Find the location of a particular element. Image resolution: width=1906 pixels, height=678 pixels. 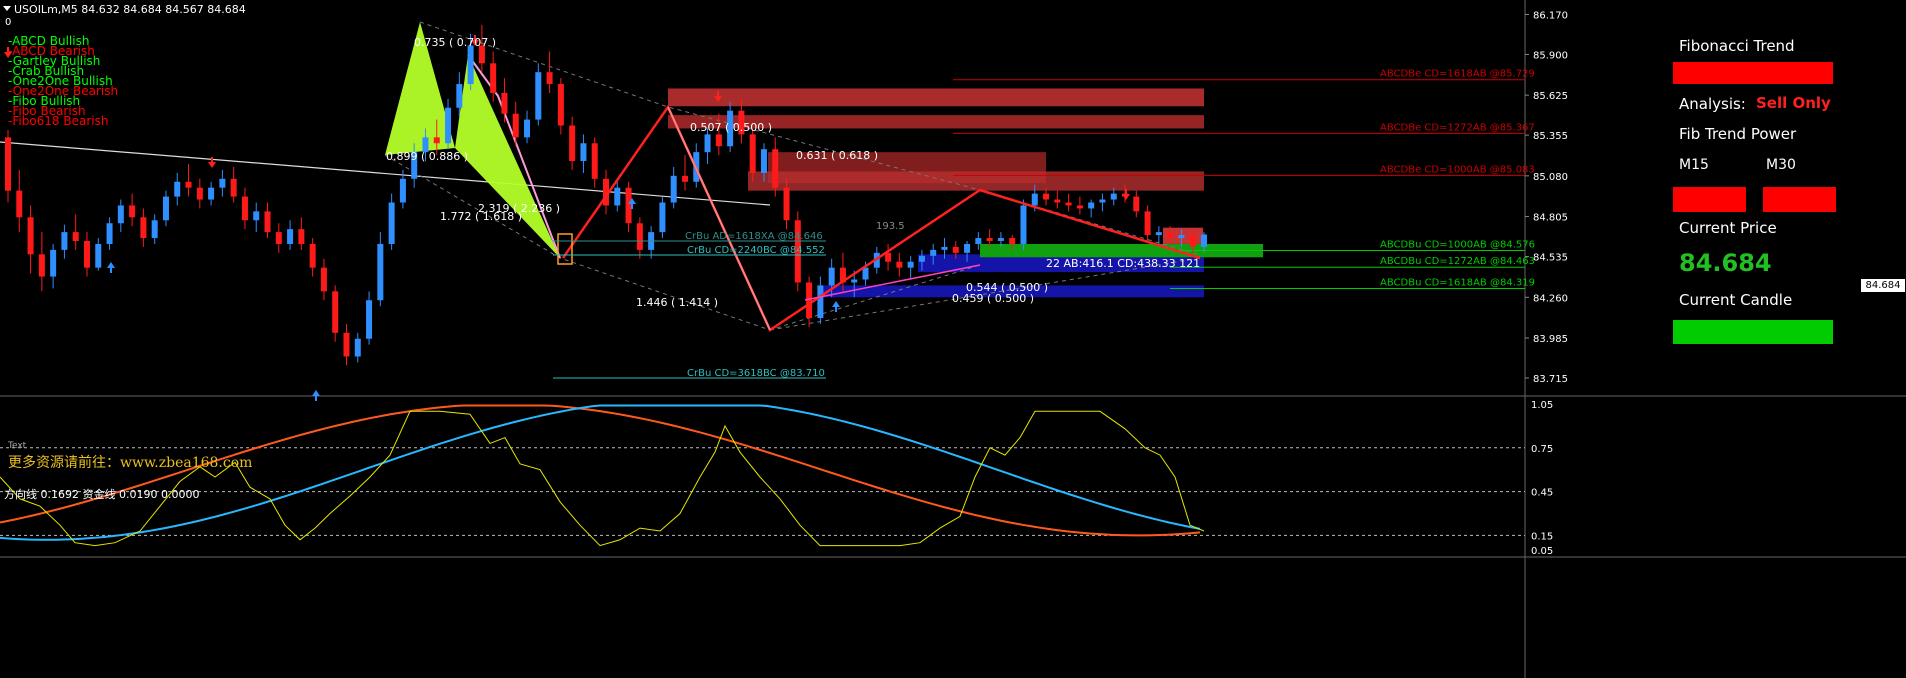

timeframe-m30-label: M30 is located at coordinates (1781, 165).